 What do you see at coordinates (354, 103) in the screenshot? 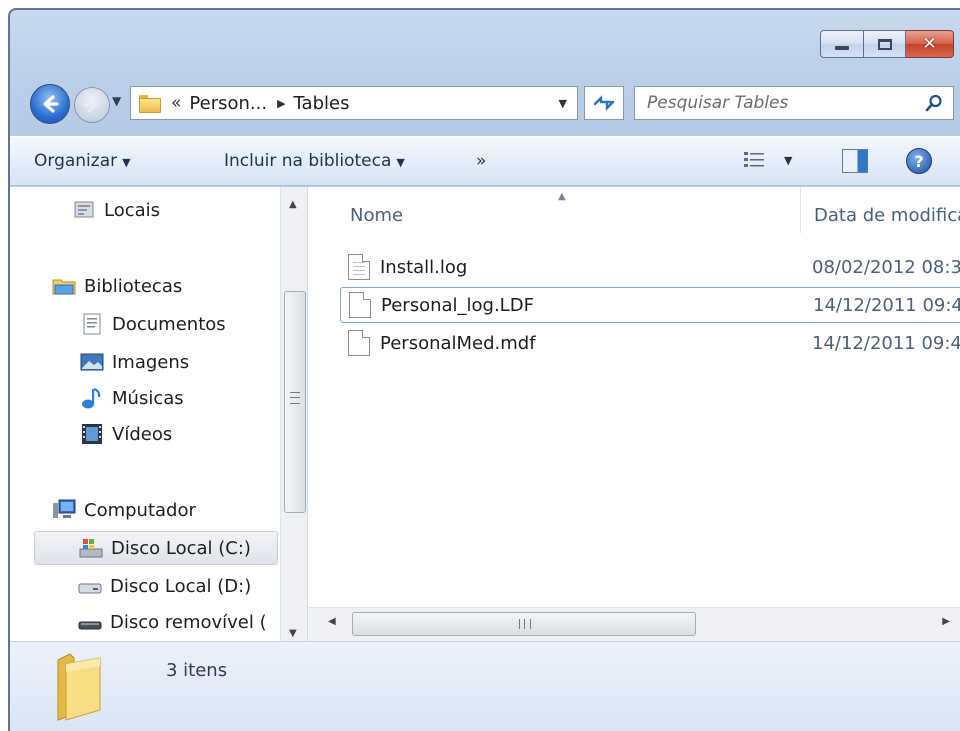
I see `address-bar: « Person... ▶ Tables ▼` at bounding box center [354, 103].